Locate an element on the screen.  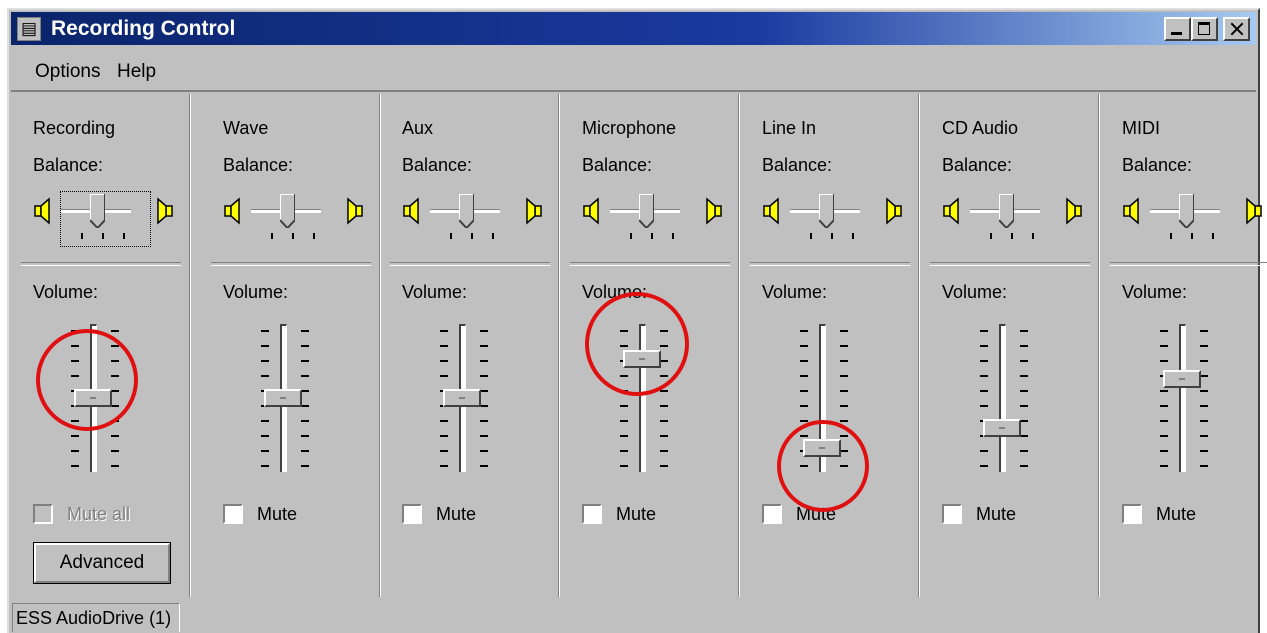
maximize-button is located at coordinates (1204, 29).